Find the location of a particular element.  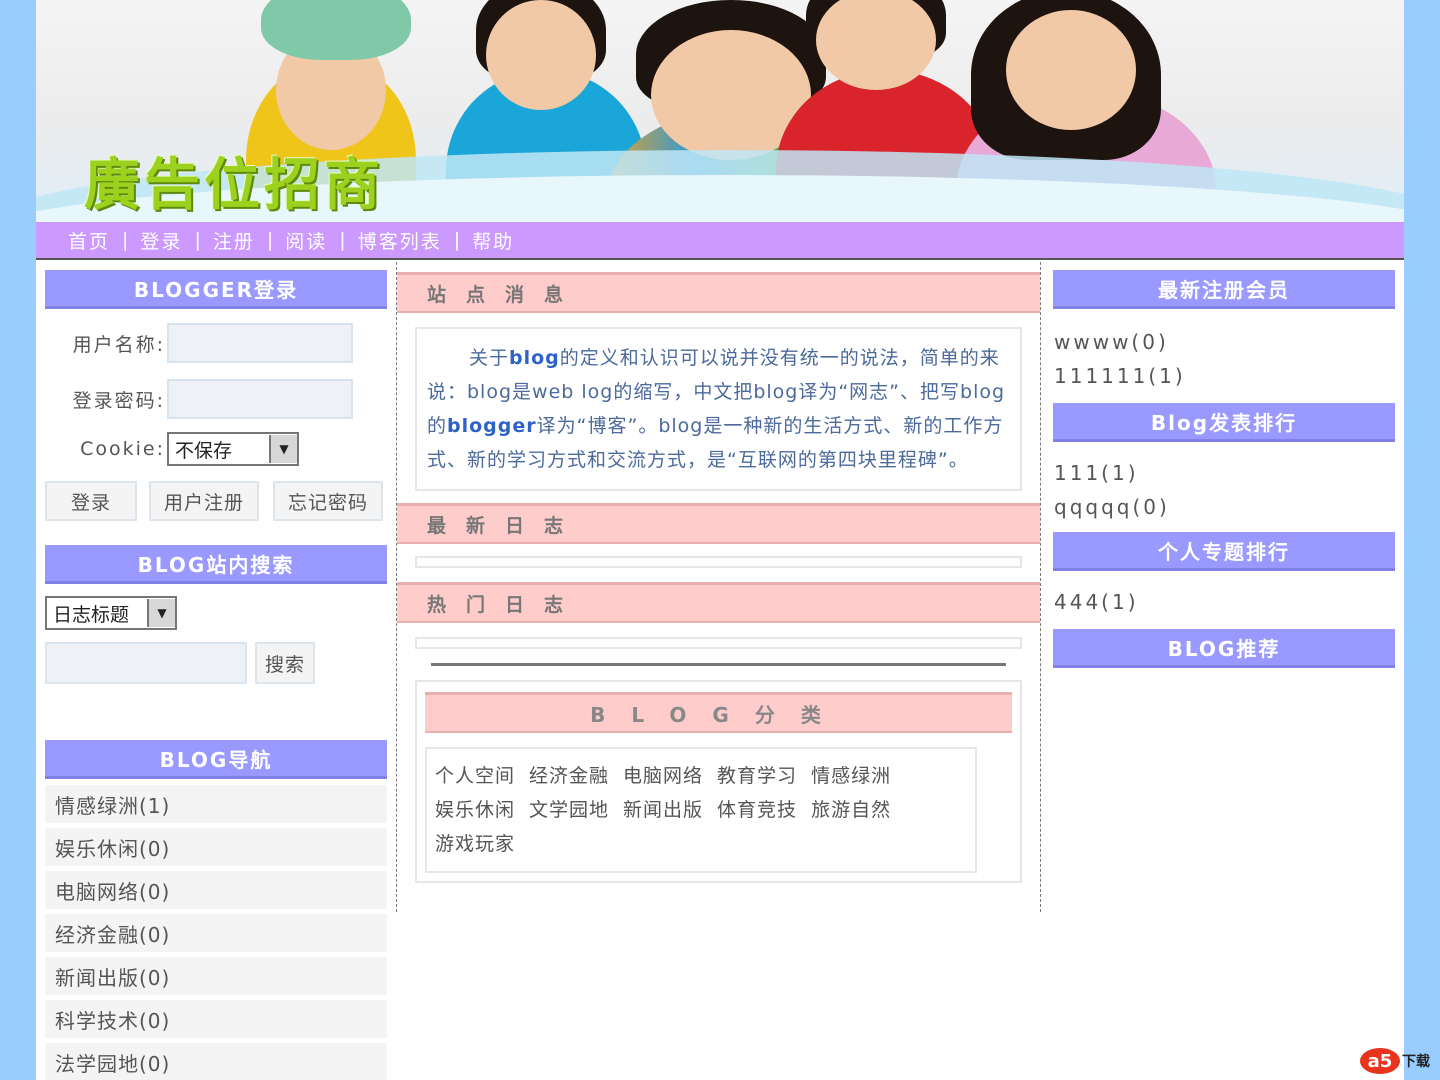

category-item: 体育竞技 is located at coordinates (757, 810).